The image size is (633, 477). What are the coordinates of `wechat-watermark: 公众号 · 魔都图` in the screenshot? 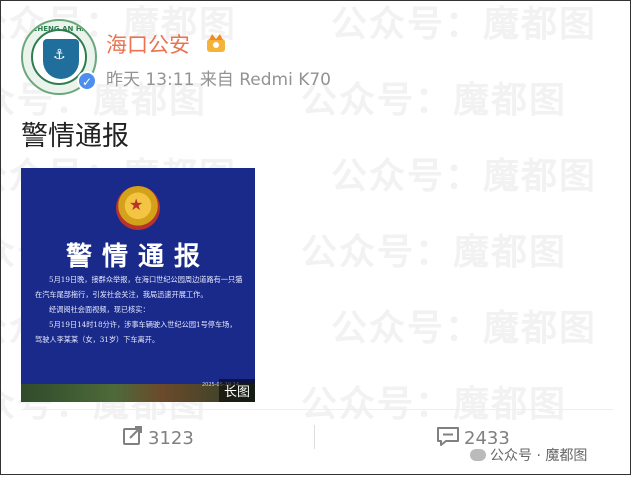 It's located at (529, 455).